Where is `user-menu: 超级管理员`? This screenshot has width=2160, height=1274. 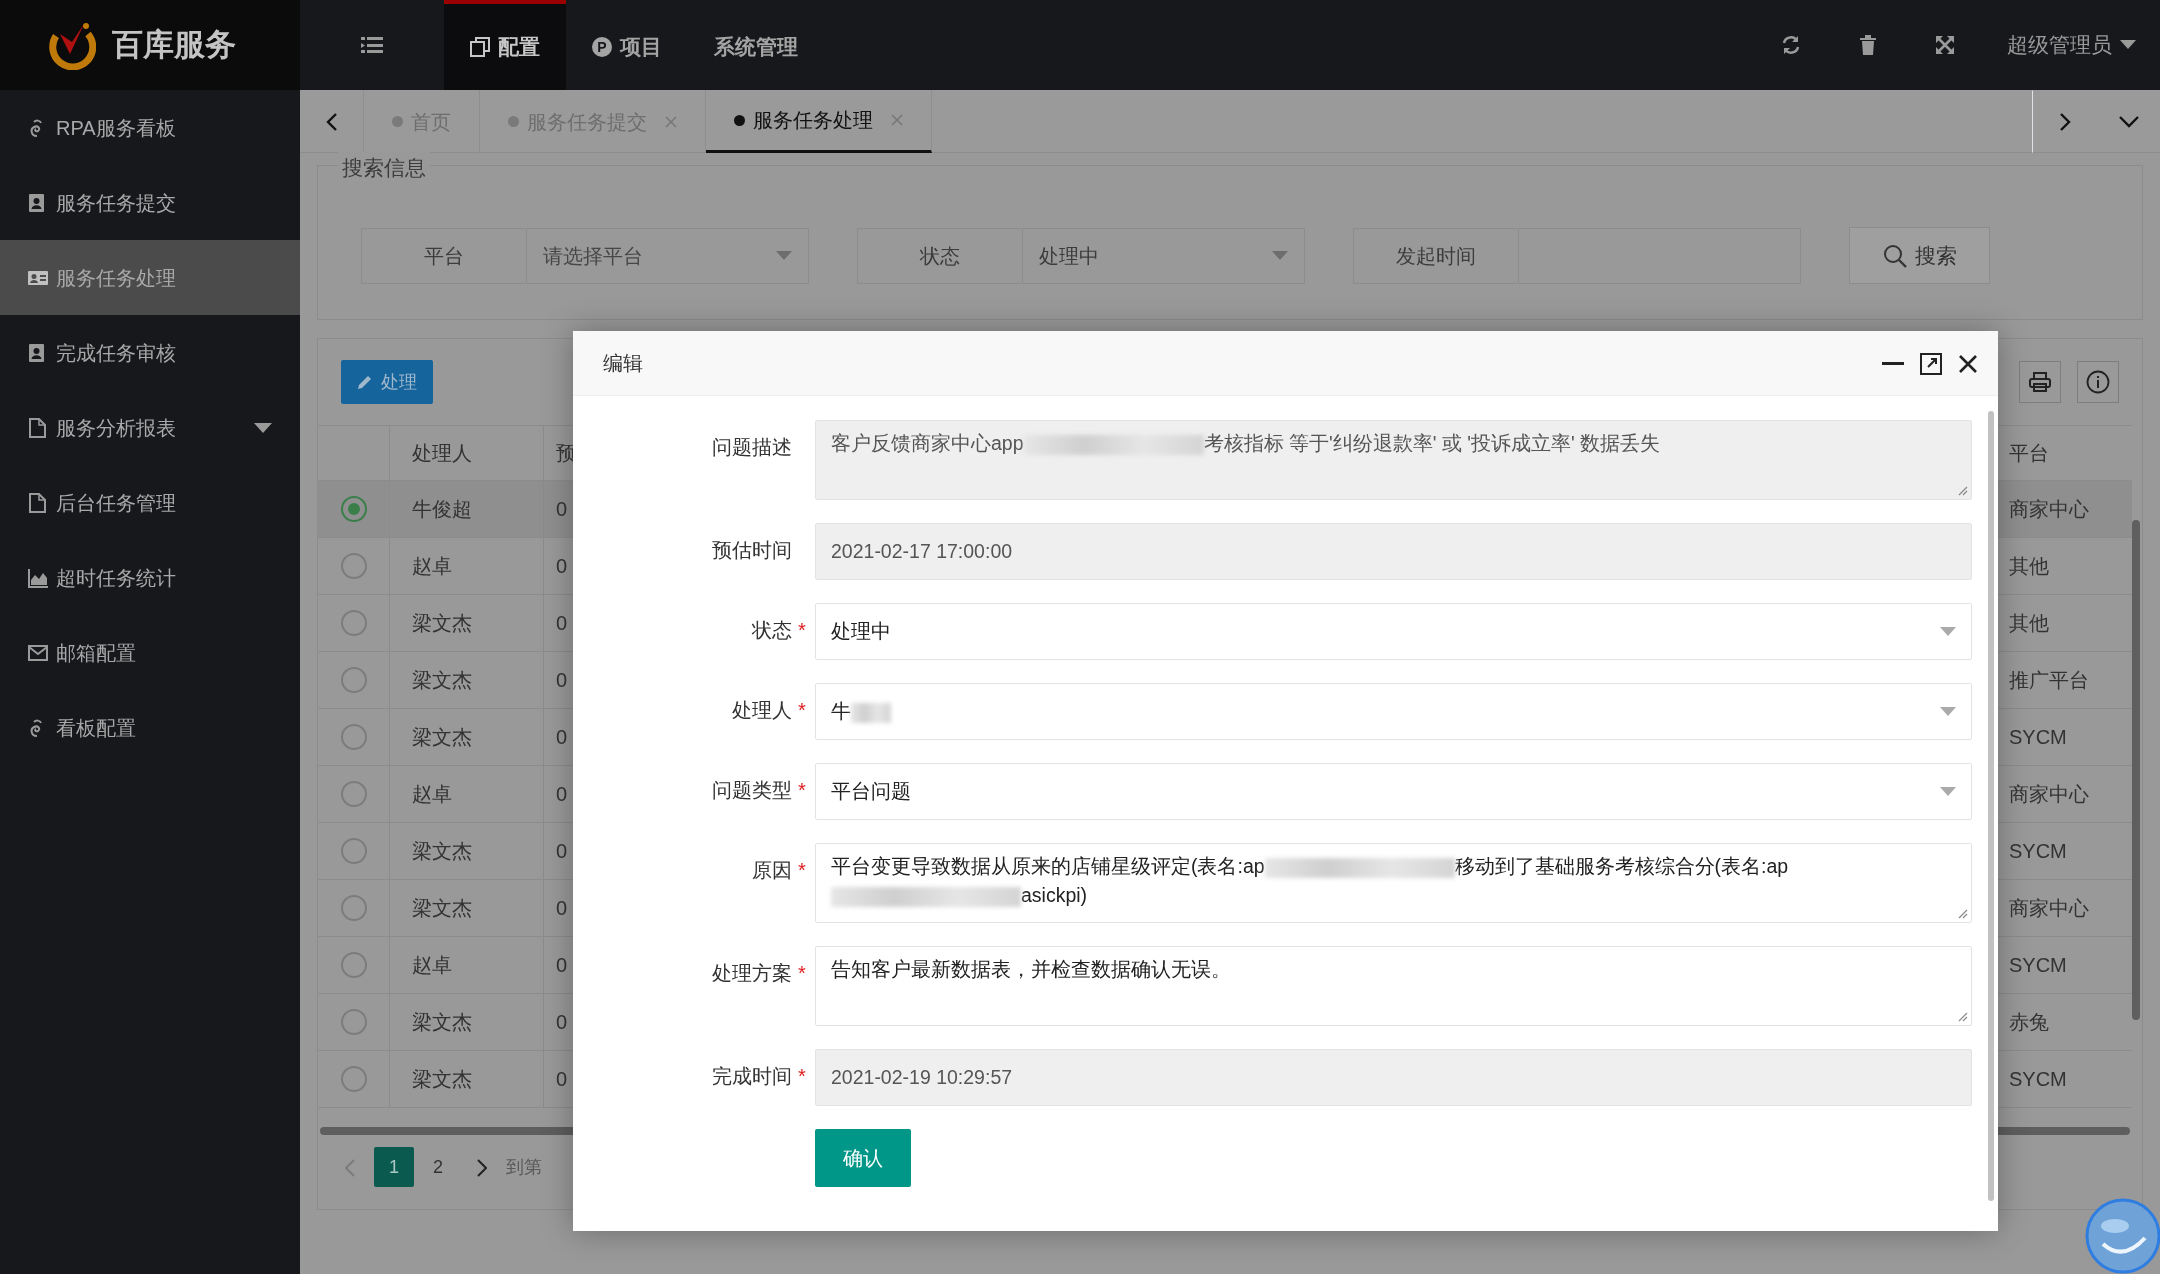 user-menu: 超级管理员 is located at coordinates (2071, 45).